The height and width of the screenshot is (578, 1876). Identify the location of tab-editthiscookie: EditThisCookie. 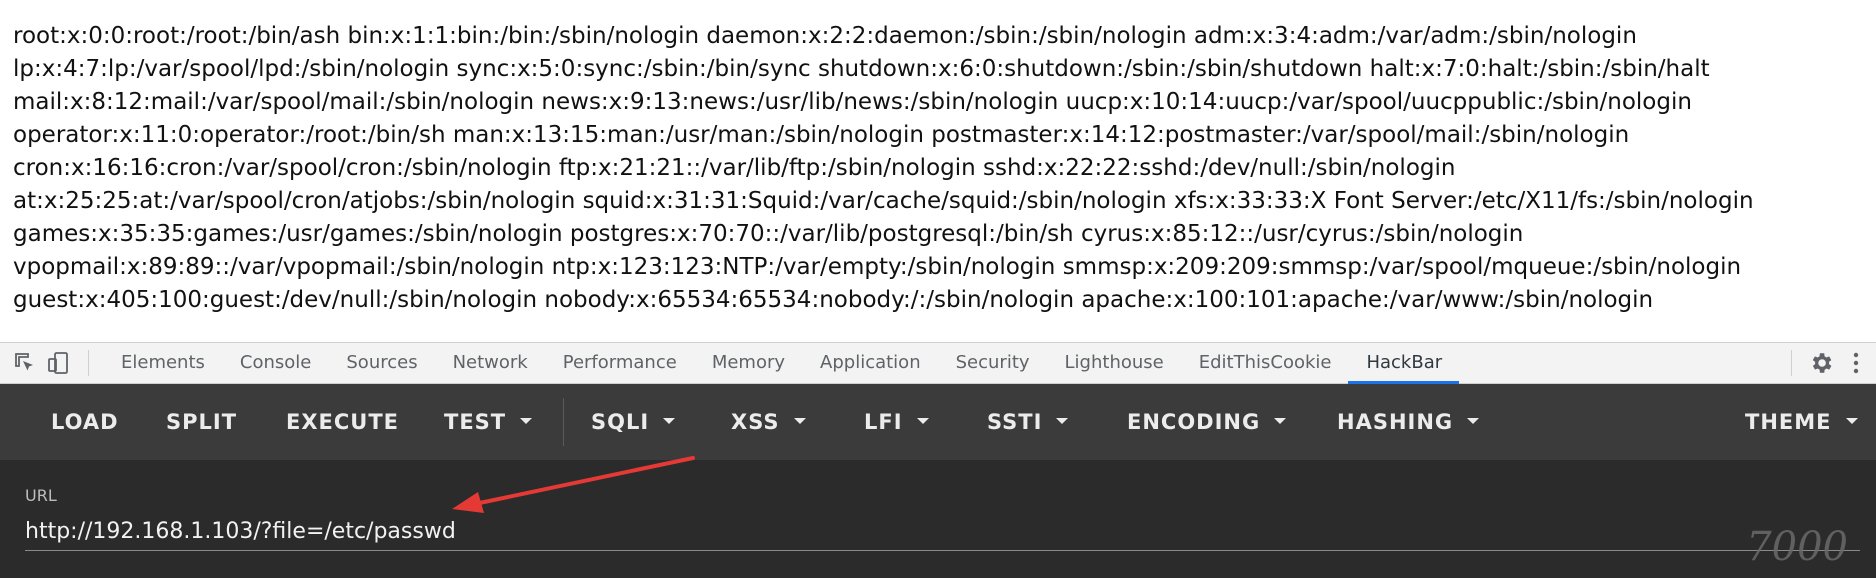
(1265, 363).